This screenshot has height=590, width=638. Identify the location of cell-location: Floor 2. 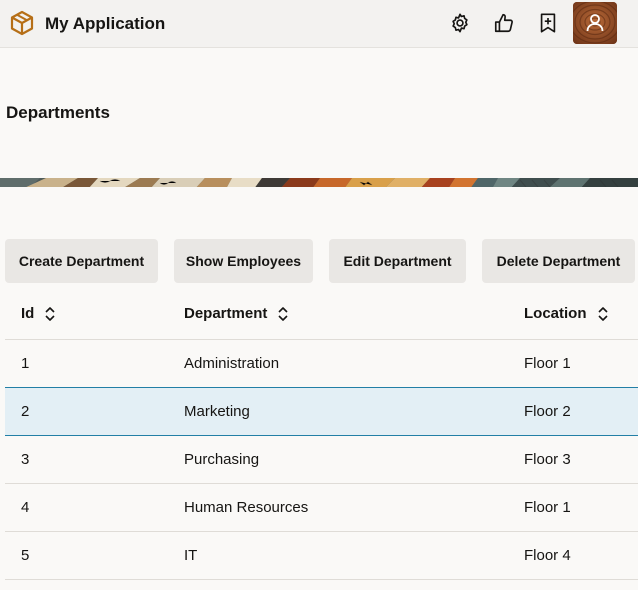
(547, 411).